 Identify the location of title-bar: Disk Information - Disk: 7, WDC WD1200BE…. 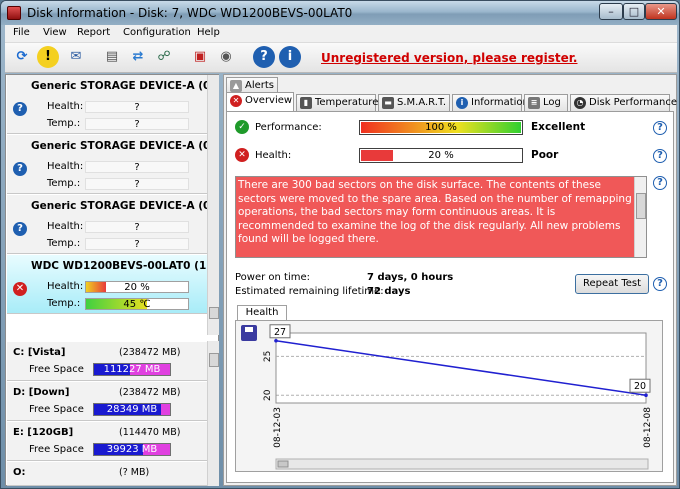
(340, 13).